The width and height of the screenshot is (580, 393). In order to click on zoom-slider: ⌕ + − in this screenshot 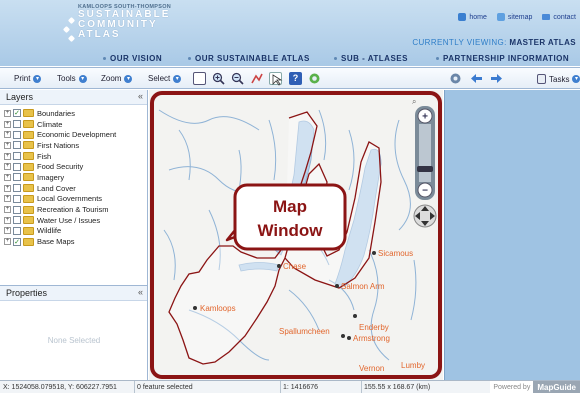, I will do `click(424, 162)`.